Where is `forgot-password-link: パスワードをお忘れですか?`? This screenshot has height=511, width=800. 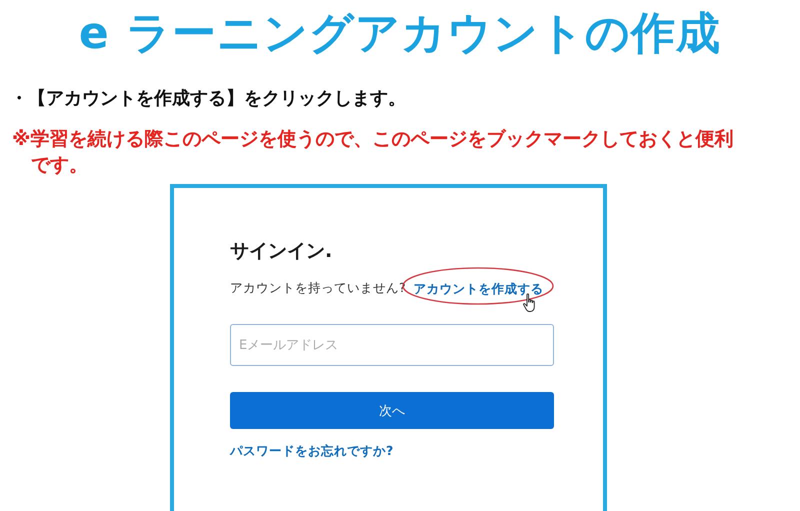 forgot-password-link: パスワードをお忘れですか? is located at coordinates (312, 451).